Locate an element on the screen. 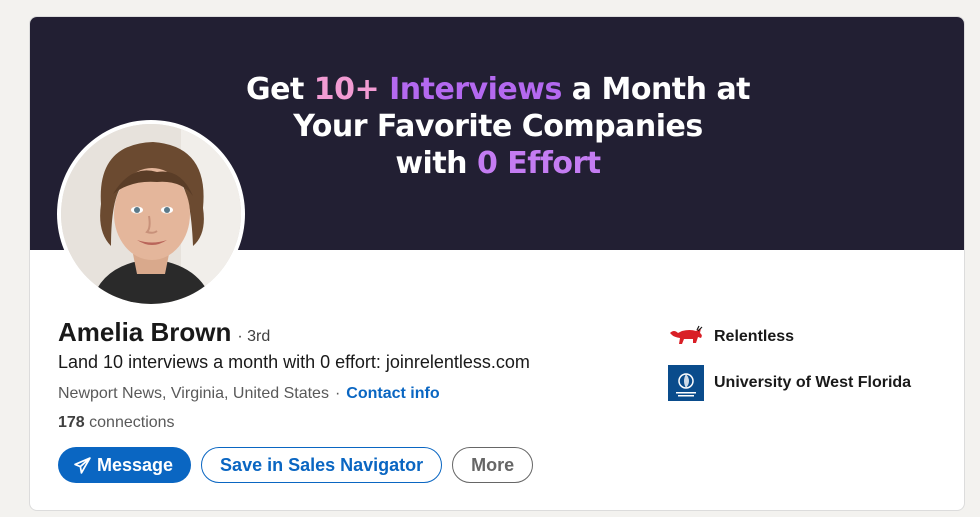 This screenshot has height=517, width=980. person-portrait-icon is located at coordinates (151, 214).